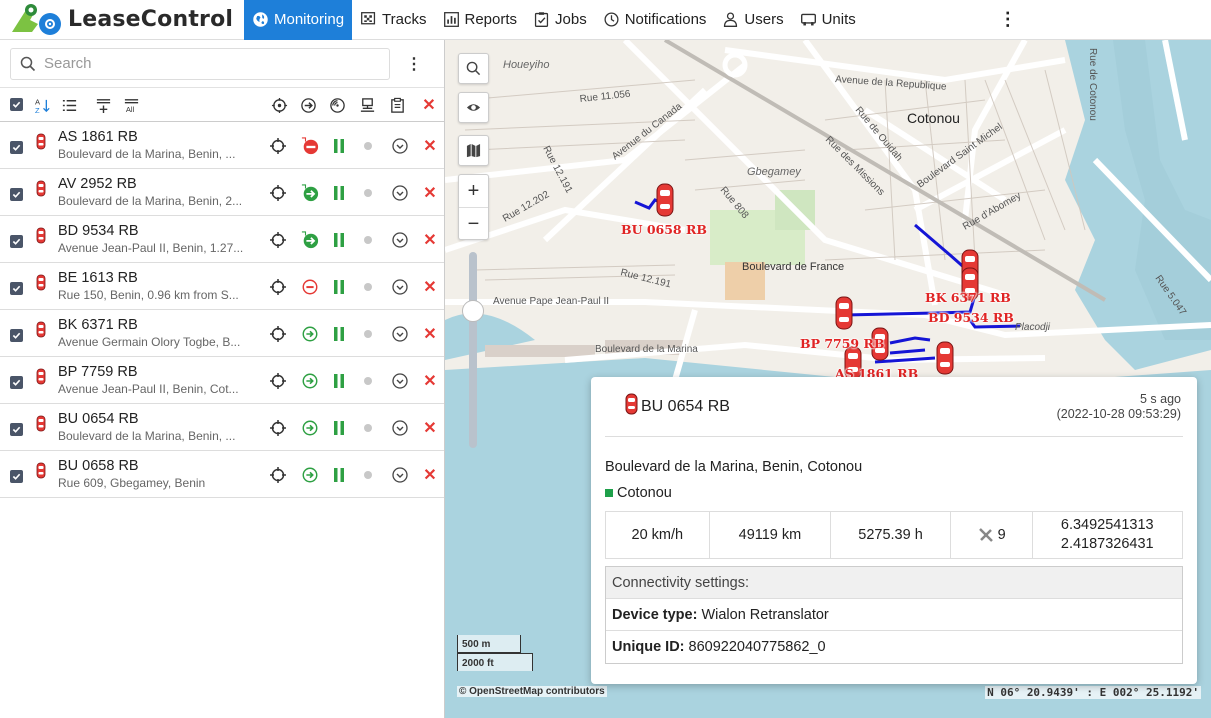 The image size is (1211, 718). Describe the element at coordinates (98, 372) in the screenshot. I see `unit-name: BP 7759 RB` at that location.